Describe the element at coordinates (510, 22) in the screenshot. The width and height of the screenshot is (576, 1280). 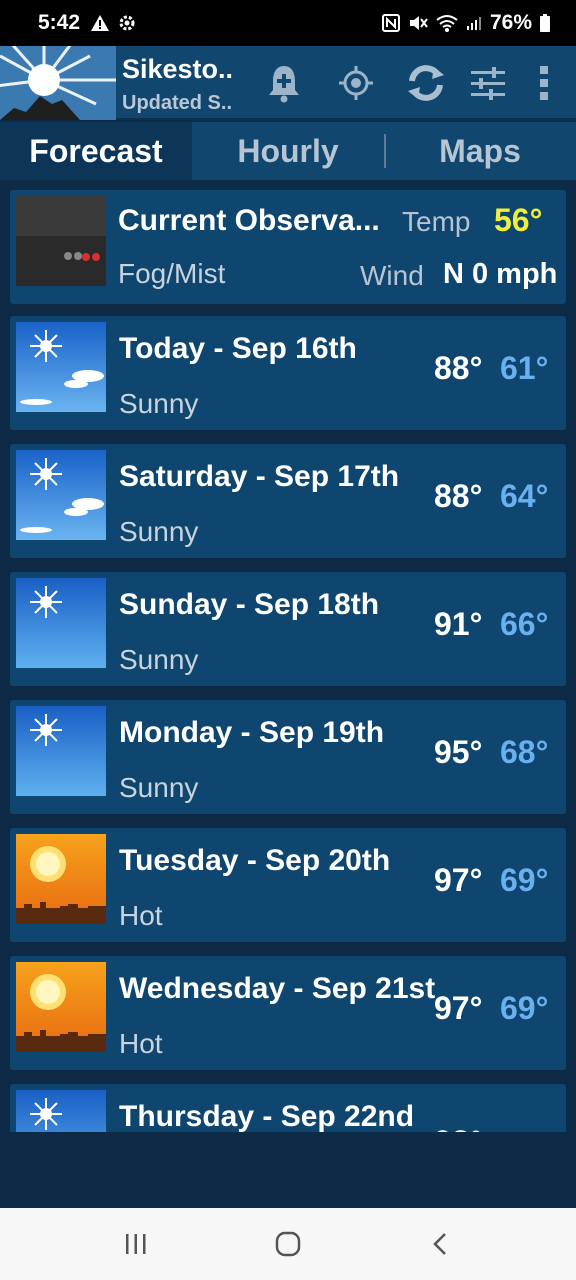
I see `battery-percent: 76%` at that location.